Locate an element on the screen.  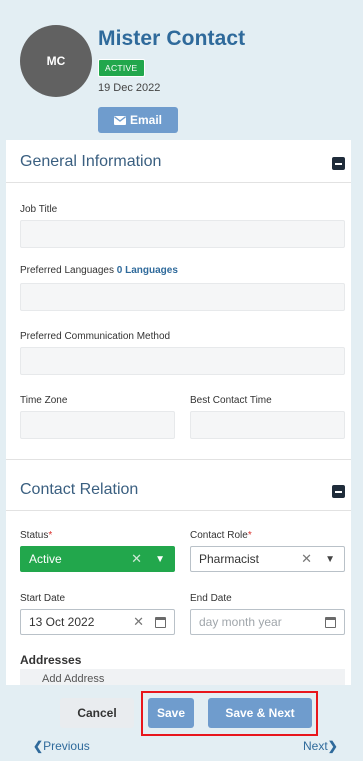
end-date-input: day month year is located at coordinates (267, 622).